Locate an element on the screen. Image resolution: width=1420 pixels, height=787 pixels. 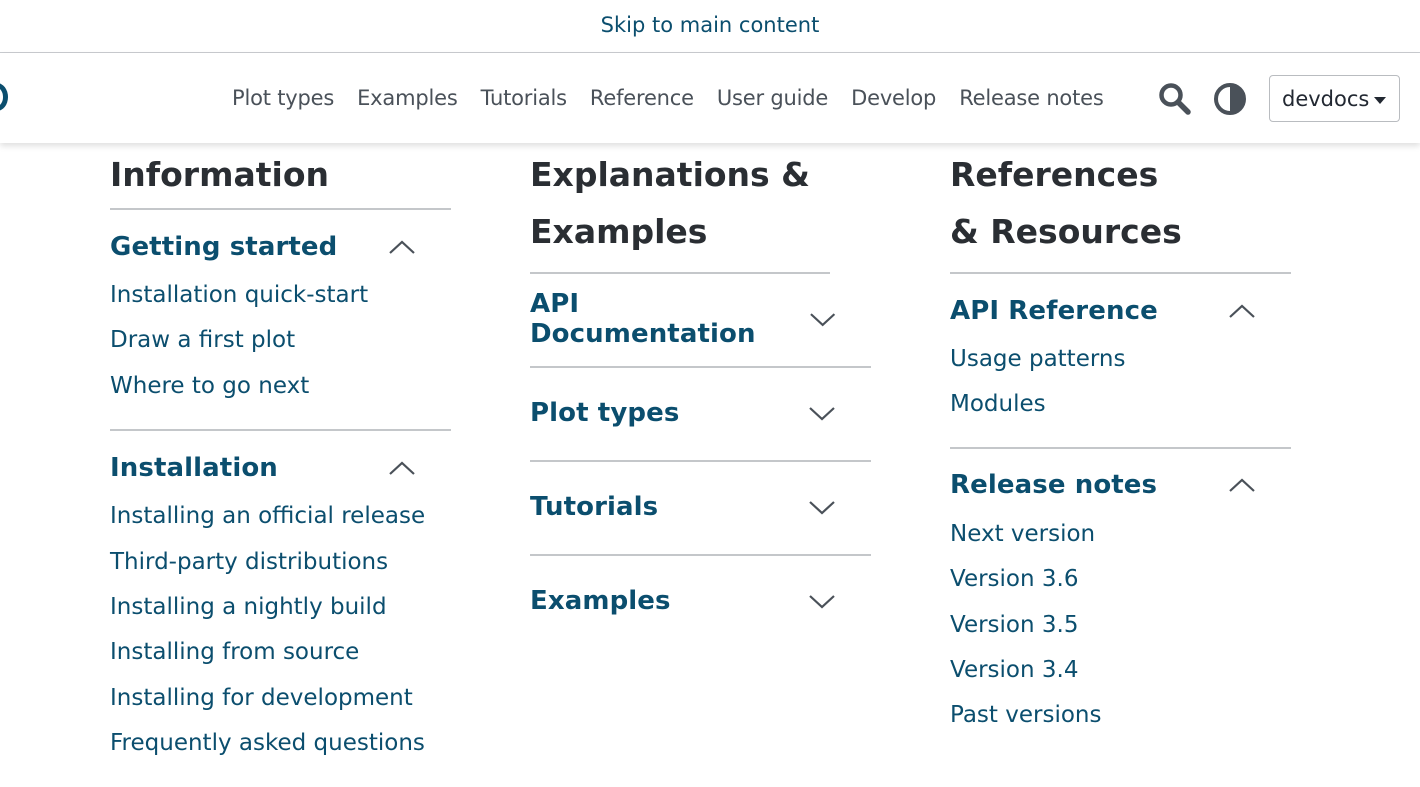
section-title: Examples is located at coordinates (600, 601).